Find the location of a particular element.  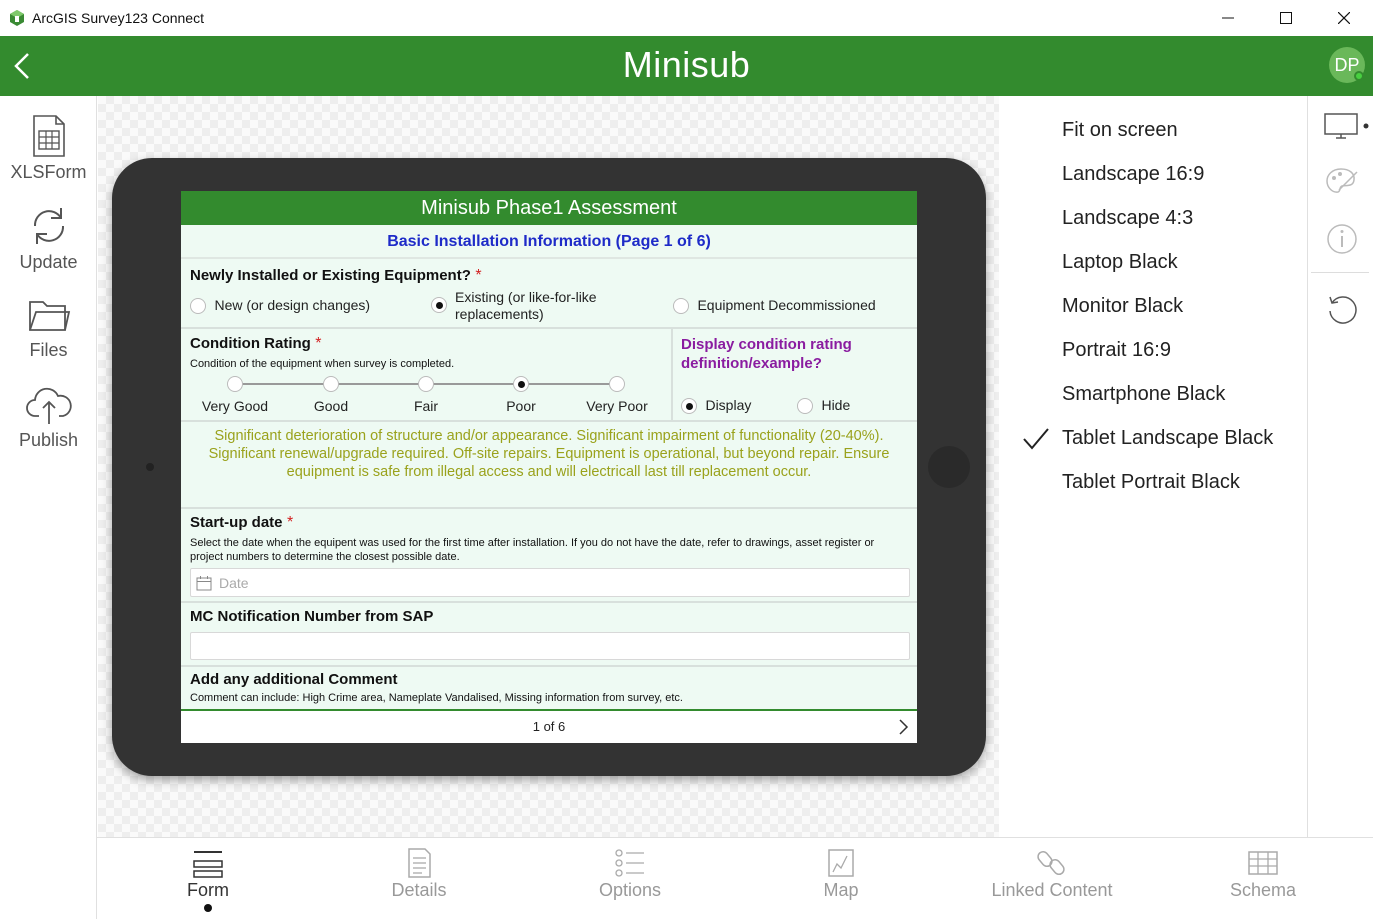

calendar-icon is located at coordinates (204, 583).